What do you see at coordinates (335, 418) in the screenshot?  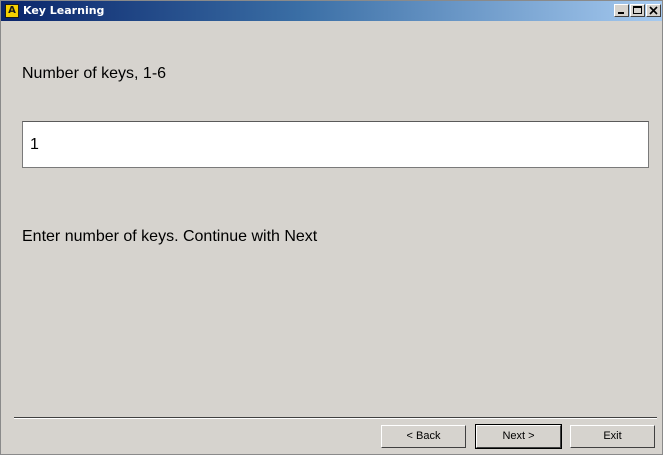 I see `footer-separator` at bounding box center [335, 418].